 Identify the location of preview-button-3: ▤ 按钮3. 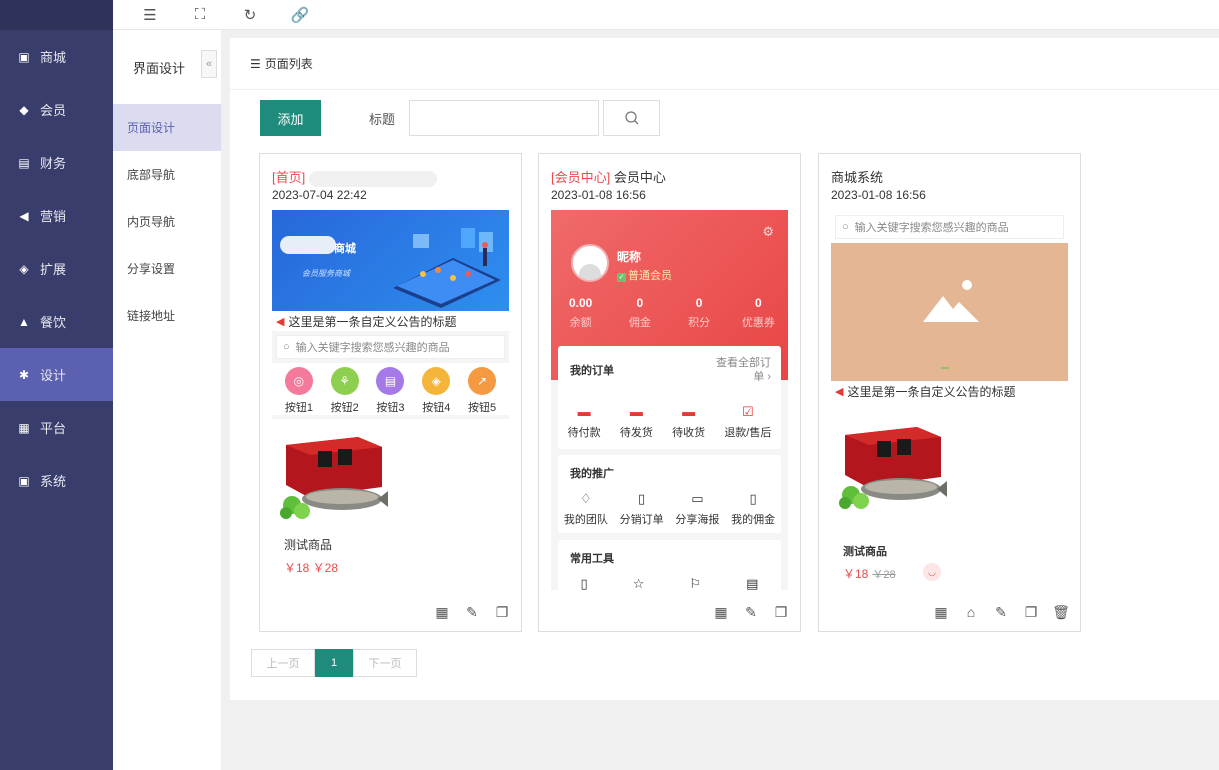
(390, 391).